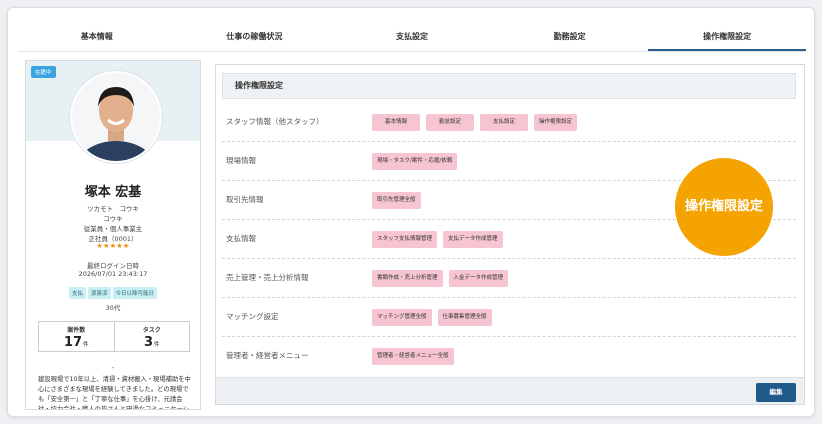 Image resolution: width=822 pixels, height=424 pixels. Describe the element at coordinates (776, 392) in the screenshot. I see `edit-button: 編集` at that location.